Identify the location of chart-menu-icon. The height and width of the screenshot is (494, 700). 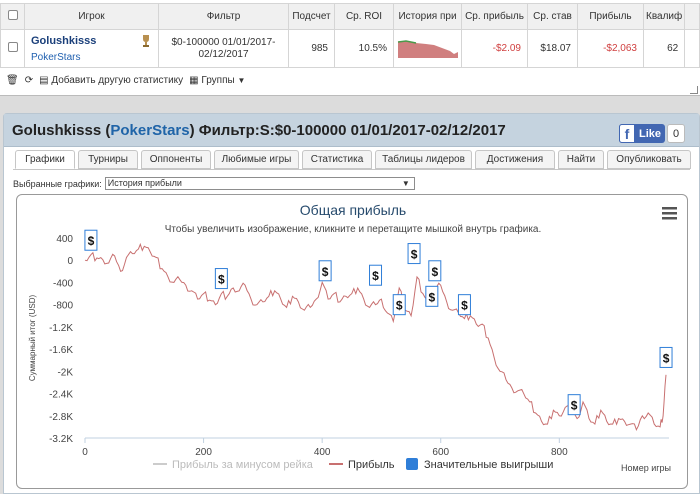
(669, 213).